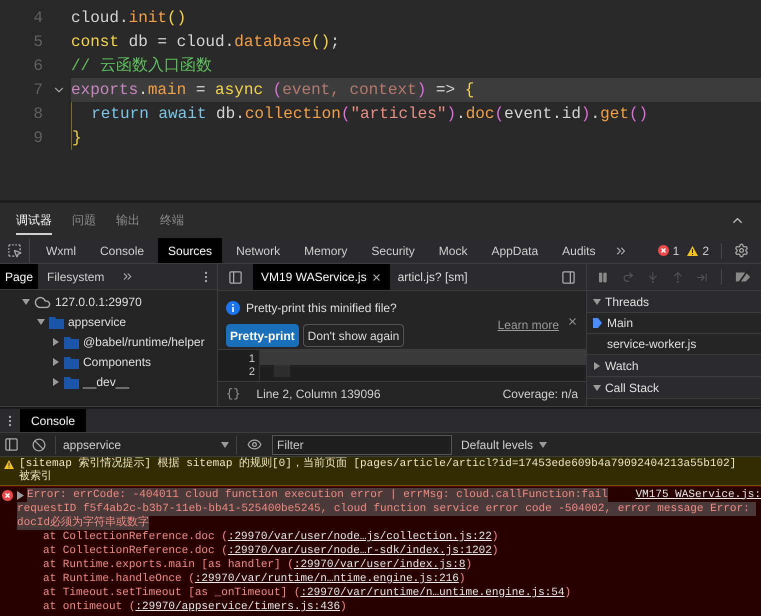  I want to click on error-count: 1, so click(676, 251).